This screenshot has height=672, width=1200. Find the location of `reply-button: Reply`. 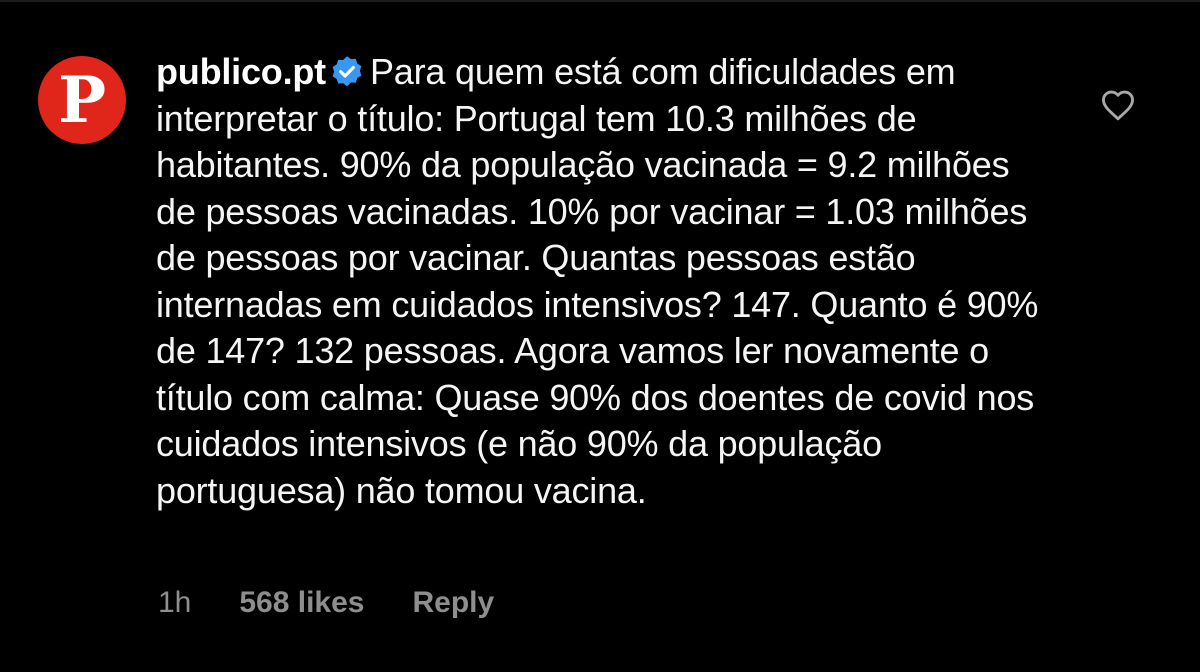

reply-button: Reply is located at coordinates (454, 603).